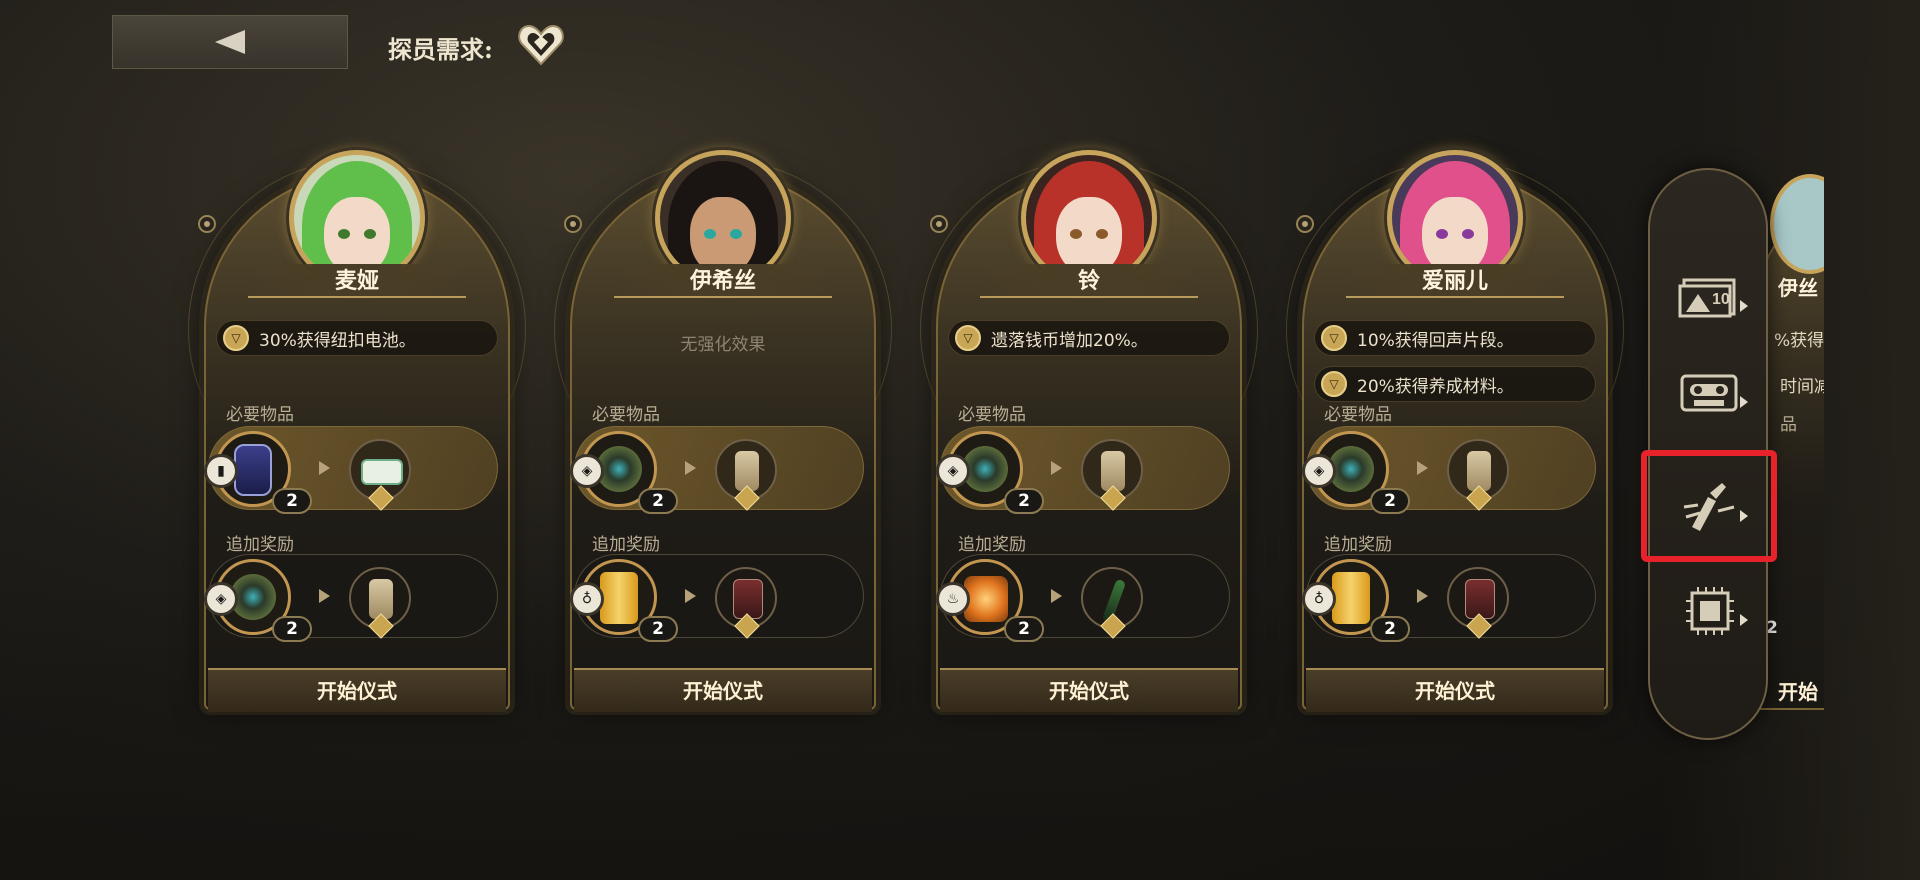 The width and height of the screenshot is (1920, 880). What do you see at coordinates (1455, 366) in the screenshot?
I see `effects-list: ▽ 10%获得回声片段。 ▽ 20%获得养成材料。` at bounding box center [1455, 366].